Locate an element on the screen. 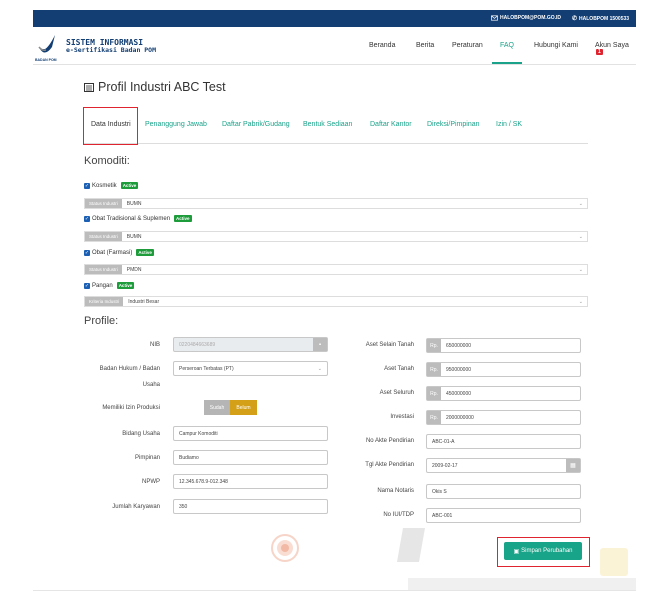 Image resolution: width=656 pixels, height=608 pixels. select-value: PMDN is located at coordinates (134, 269).